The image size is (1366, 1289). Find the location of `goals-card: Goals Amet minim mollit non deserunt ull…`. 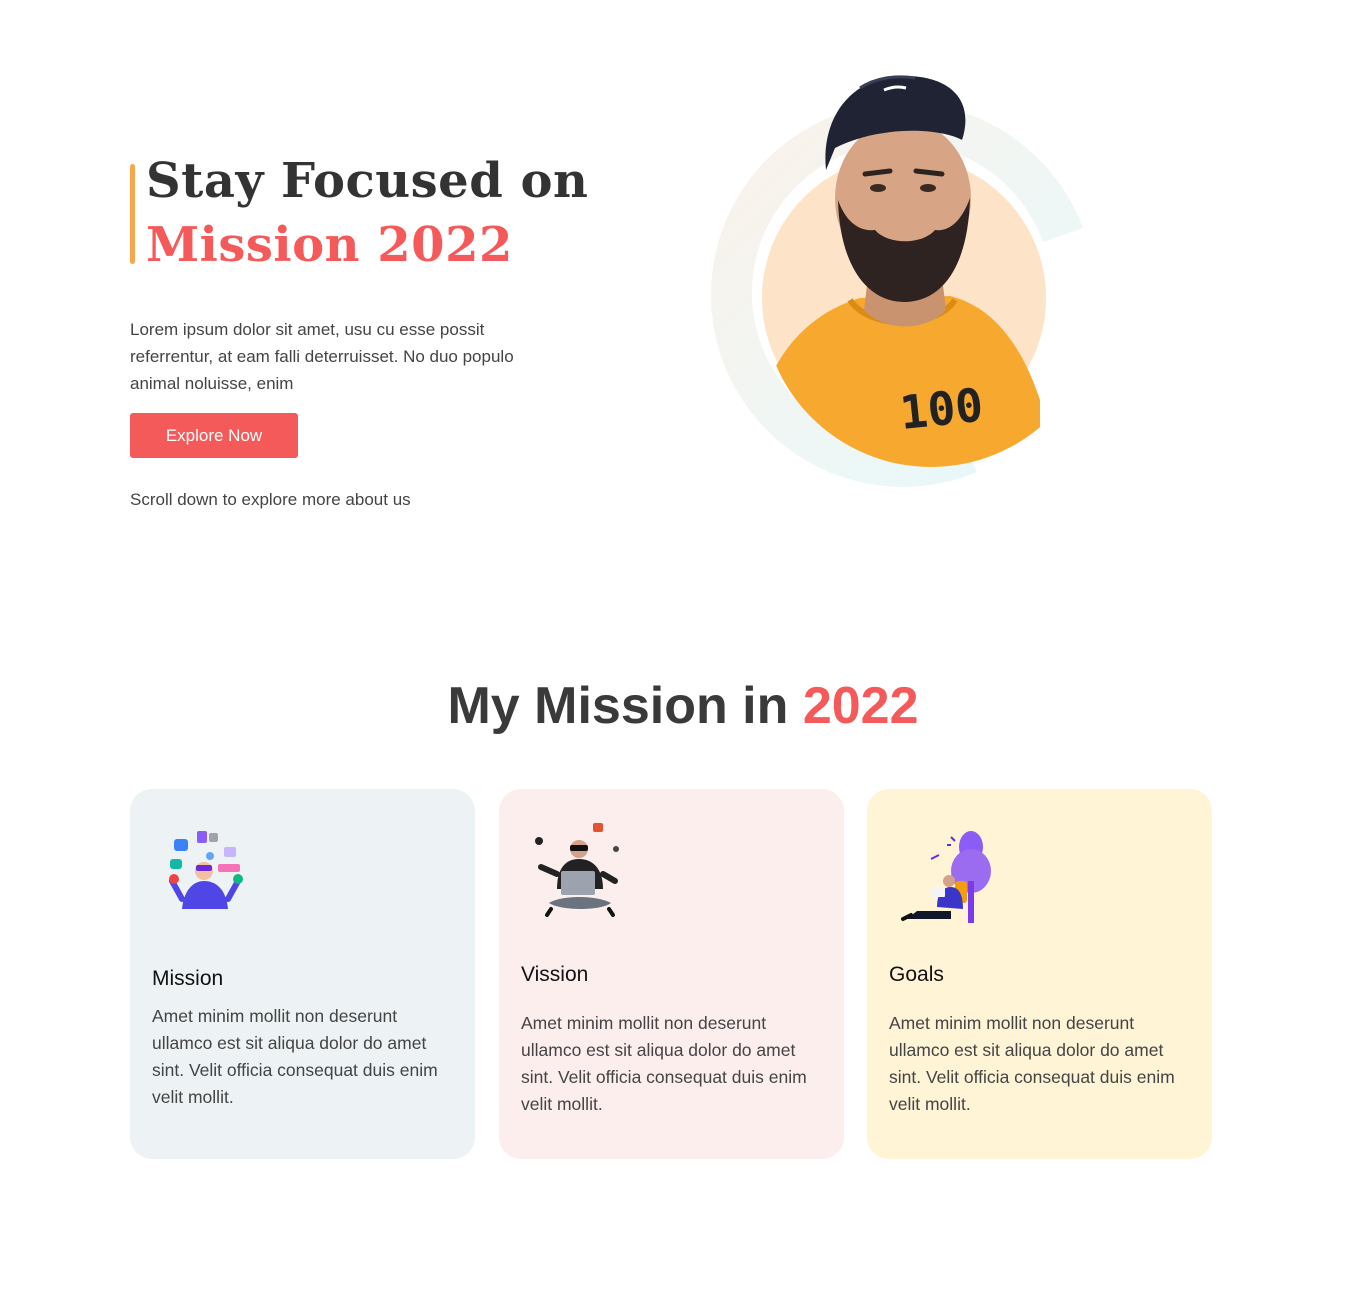

goals-card: Goals Amet minim mollit non deserunt ull… is located at coordinates (1039, 974).